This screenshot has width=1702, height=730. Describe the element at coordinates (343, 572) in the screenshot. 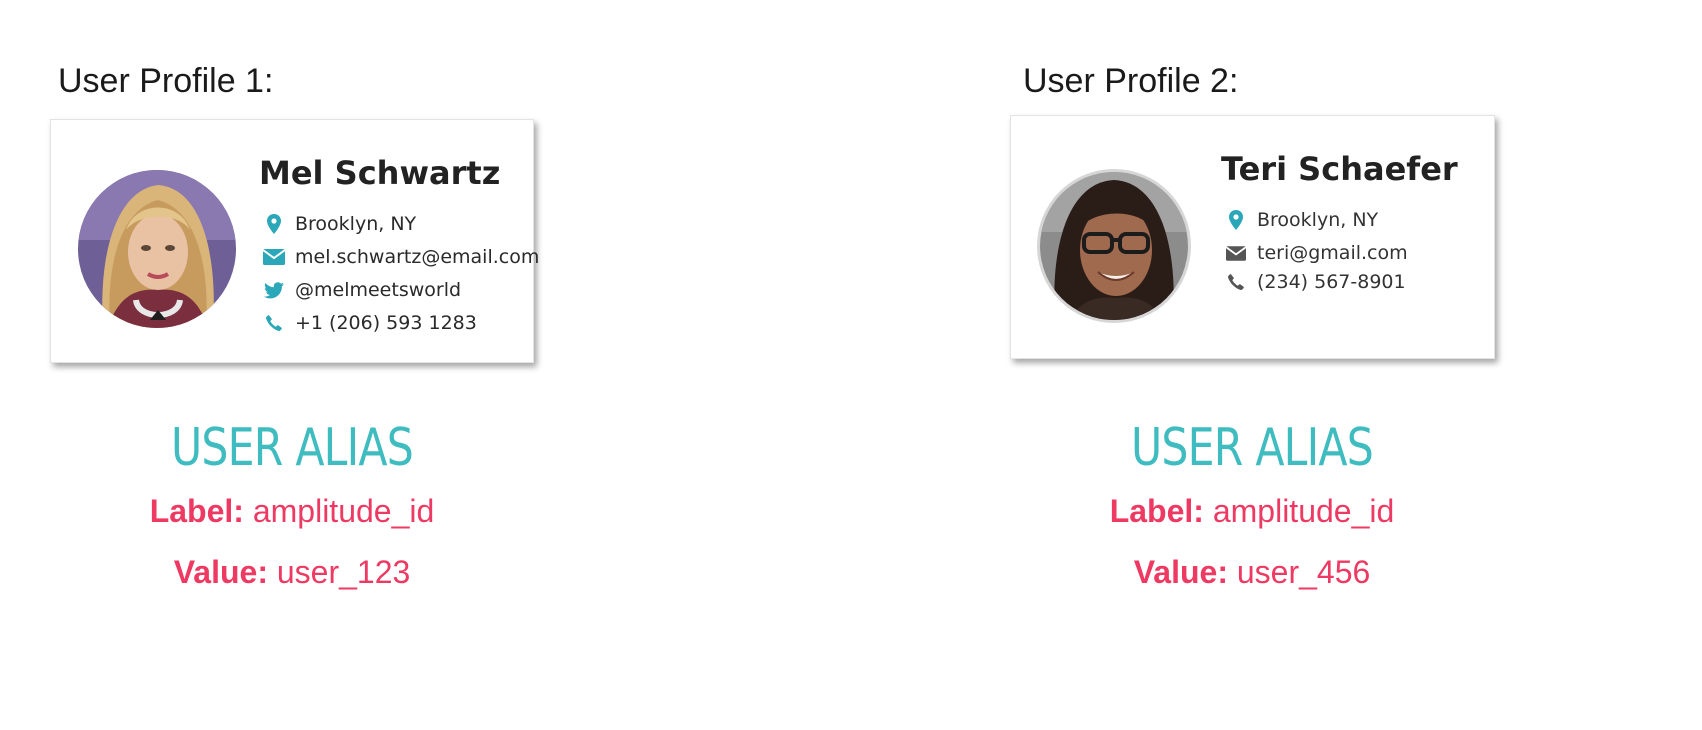

I see `alias-value-value: user_123` at that location.